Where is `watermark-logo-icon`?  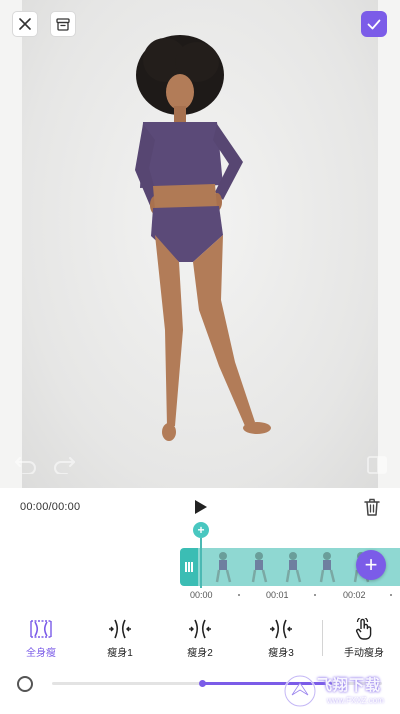 watermark-logo-icon is located at coordinates (300, 691).